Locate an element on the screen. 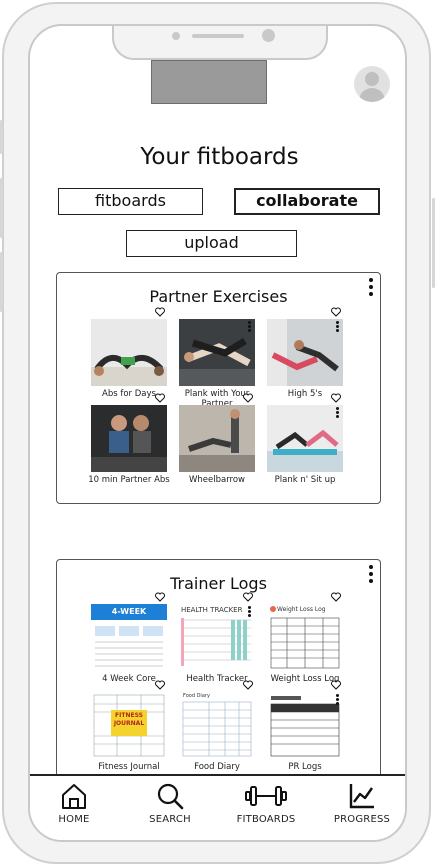 The width and height of the screenshot is (435, 867). board-item-label: 10 min Partner Abs is located at coordinates (129, 480).